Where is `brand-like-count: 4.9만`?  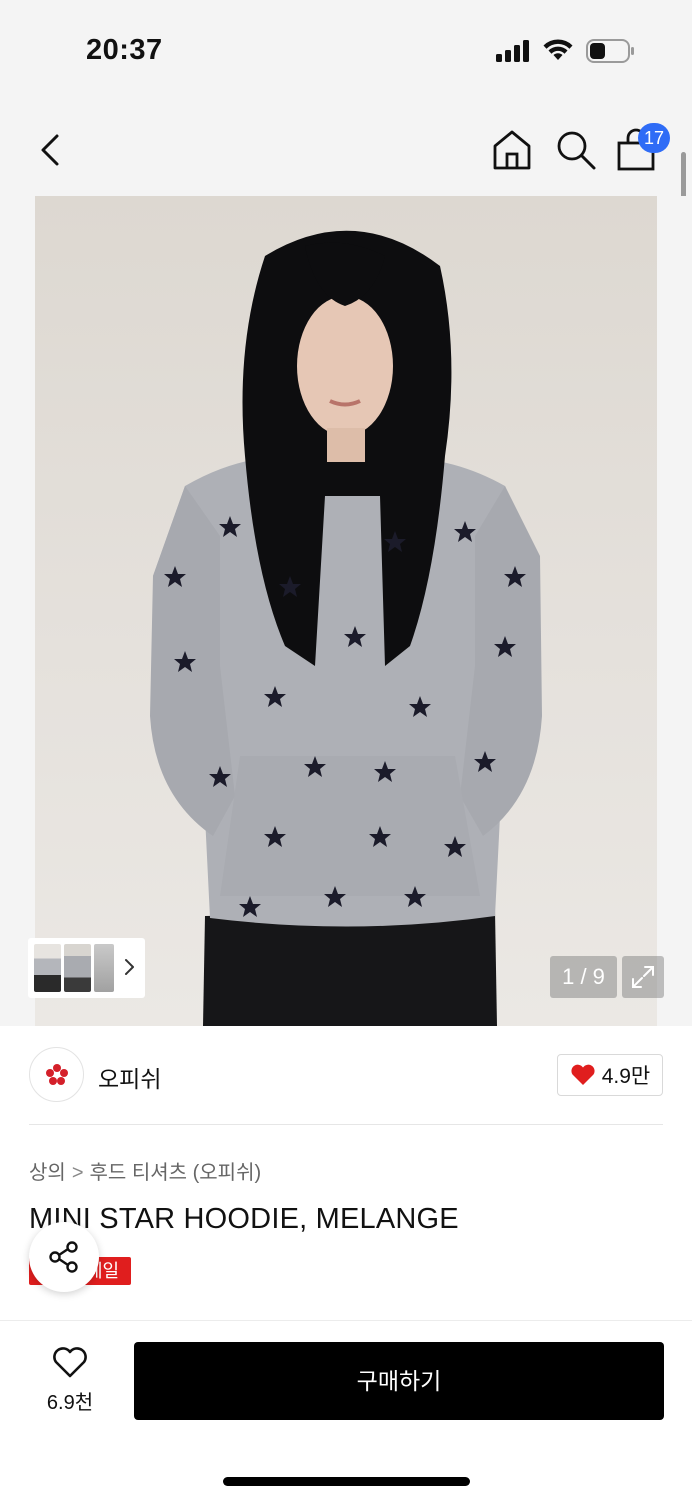 brand-like-count: 4.9만 is located at coordinates (626, 1076).